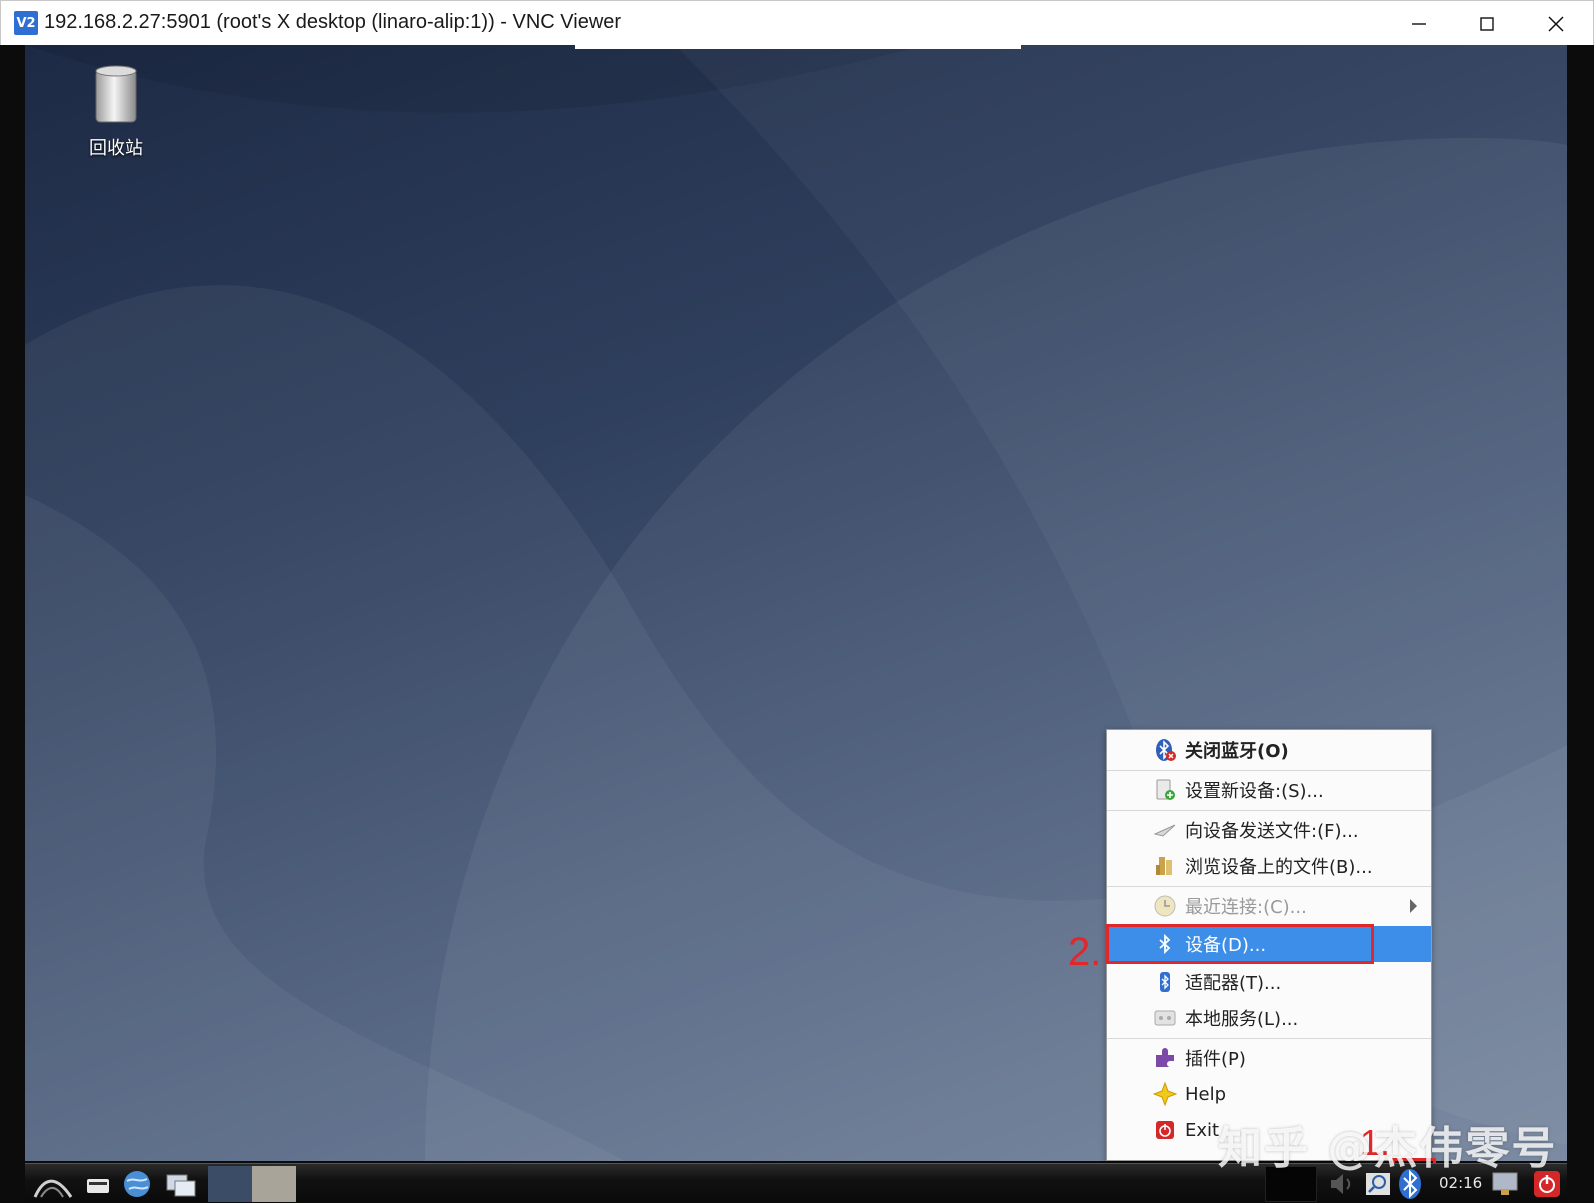  Describe the element at coordinates (798, 47) in the screenshot. I see `remote-top-strip` at that location.